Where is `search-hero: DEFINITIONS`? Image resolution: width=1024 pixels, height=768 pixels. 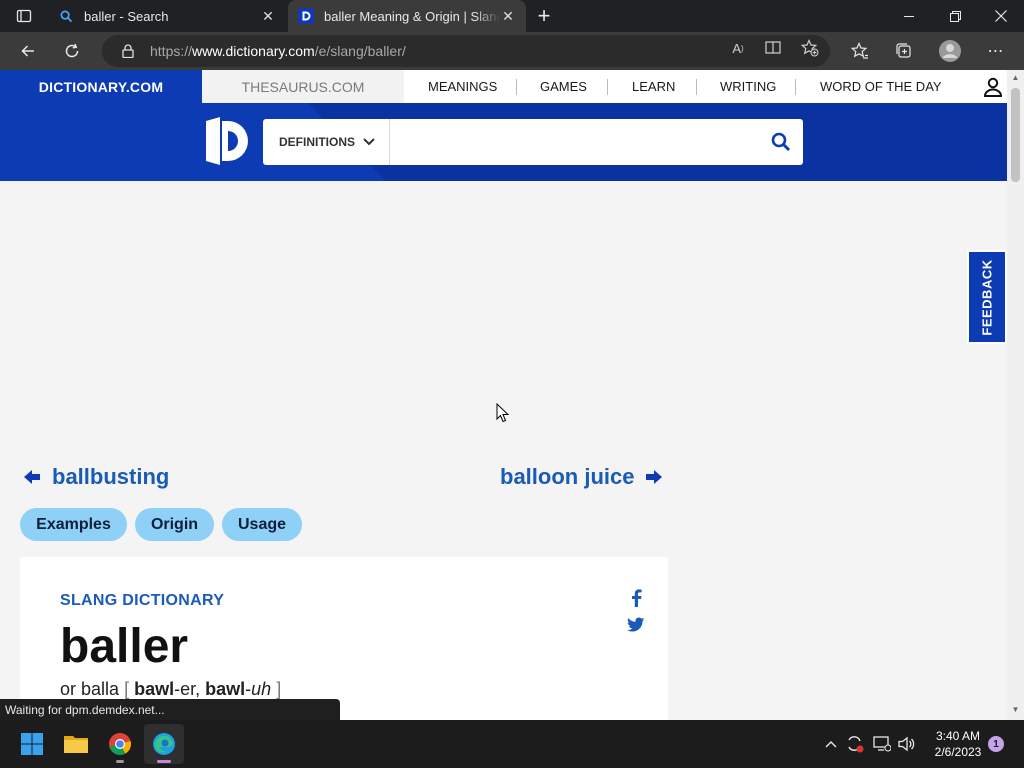 search-hero: DEFINITIONS is located at coordinates (503, 142).